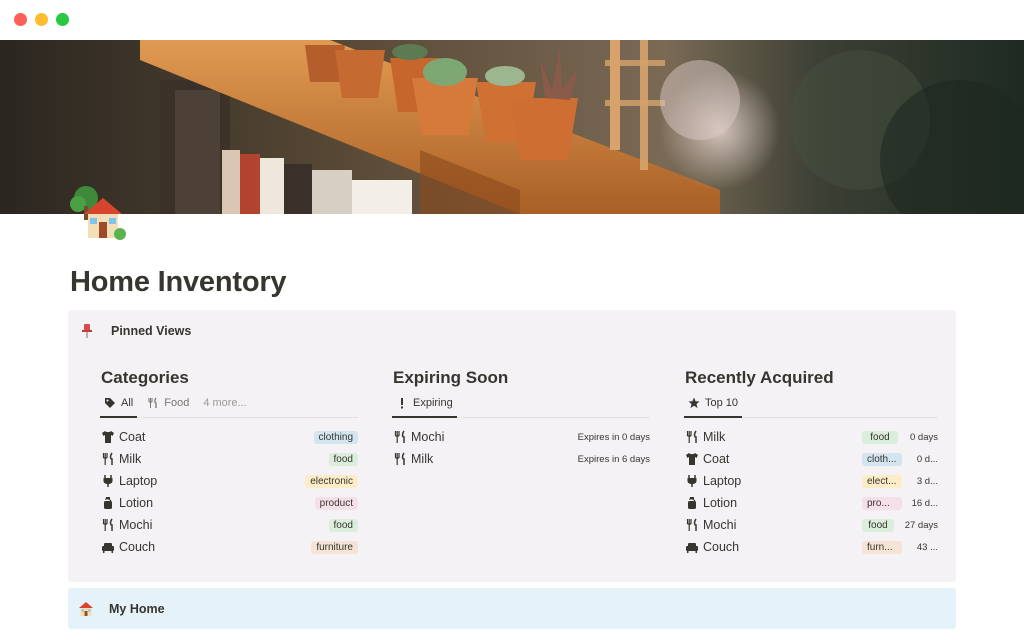 This screenshot has width=1024, height=640. I want to click on list-item: Coat clothing, so click(229, 437).